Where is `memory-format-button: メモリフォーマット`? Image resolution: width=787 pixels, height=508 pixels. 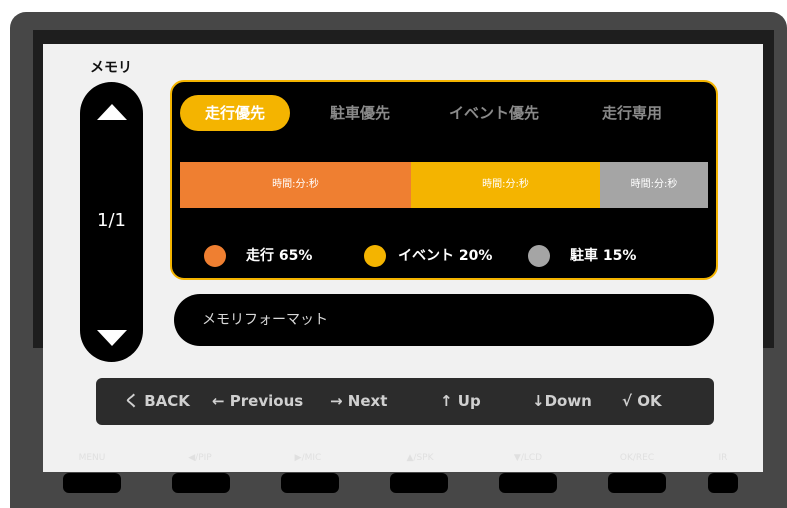 memory-format-button: メモリフォーマット is located at coordinates (444, 320).